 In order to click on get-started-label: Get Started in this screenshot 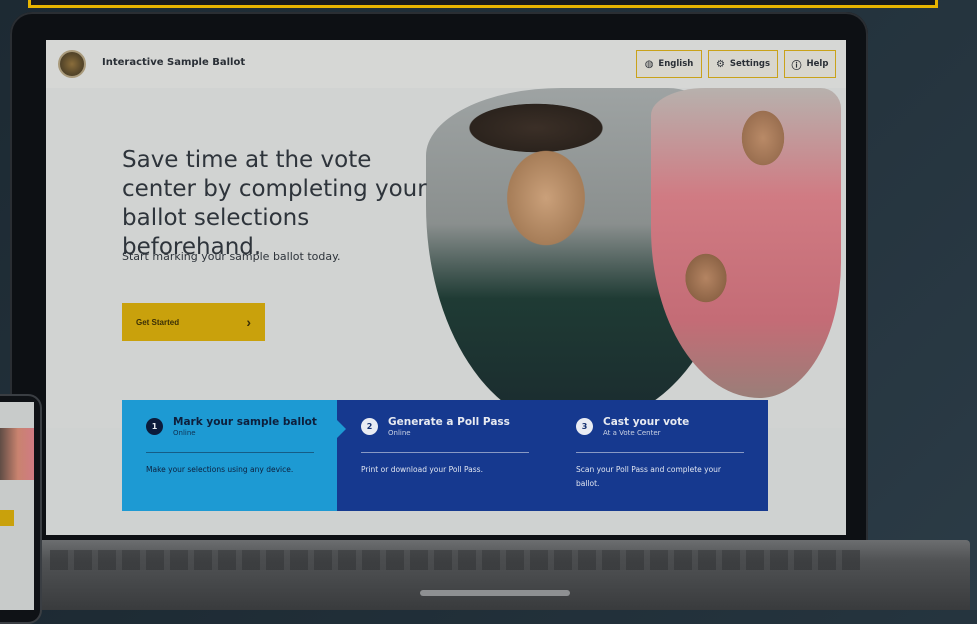, I will do `click(158, 322)`.